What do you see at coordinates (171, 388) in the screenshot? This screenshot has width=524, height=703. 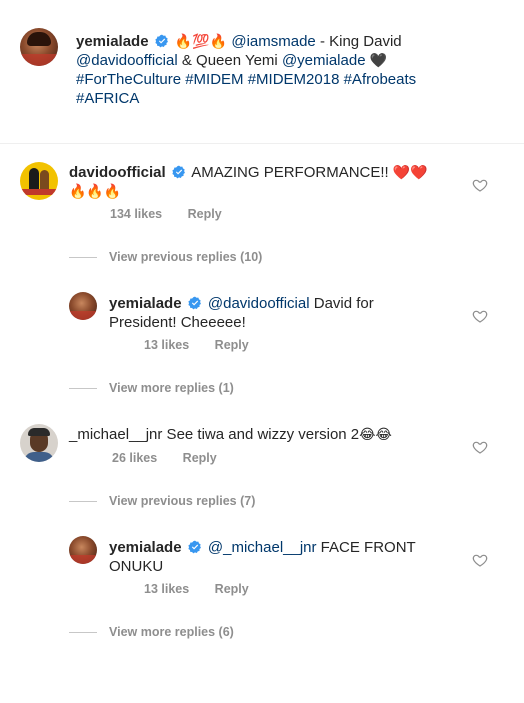 I see `view-more-replies-button: View more replies (1)` at bounding box center [171, 388].